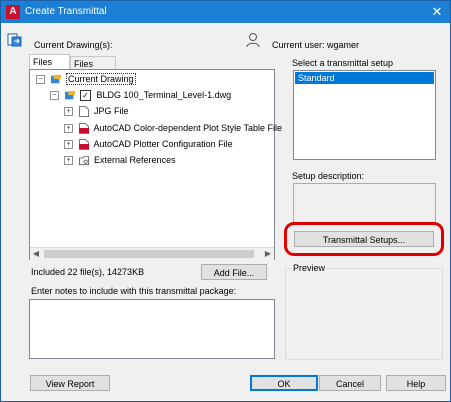 The width and height of the screenshot is (451, 402). Describe the element at coordinates (350, 383) in the screenshot. I see `cancel-button: Cancel` at that location.